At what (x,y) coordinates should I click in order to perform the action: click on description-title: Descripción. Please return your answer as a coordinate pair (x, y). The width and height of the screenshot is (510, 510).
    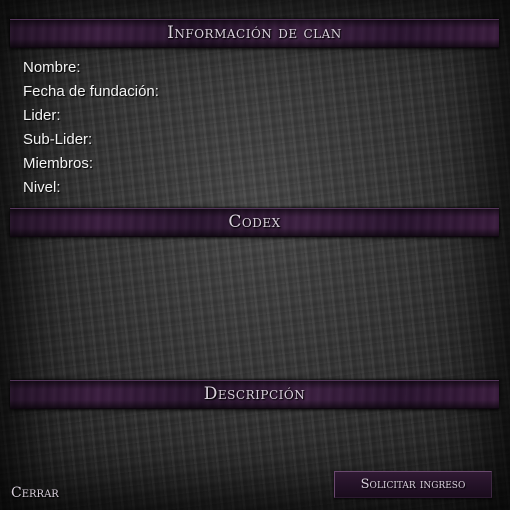
    Looking at the image, I should click on (254, 394).